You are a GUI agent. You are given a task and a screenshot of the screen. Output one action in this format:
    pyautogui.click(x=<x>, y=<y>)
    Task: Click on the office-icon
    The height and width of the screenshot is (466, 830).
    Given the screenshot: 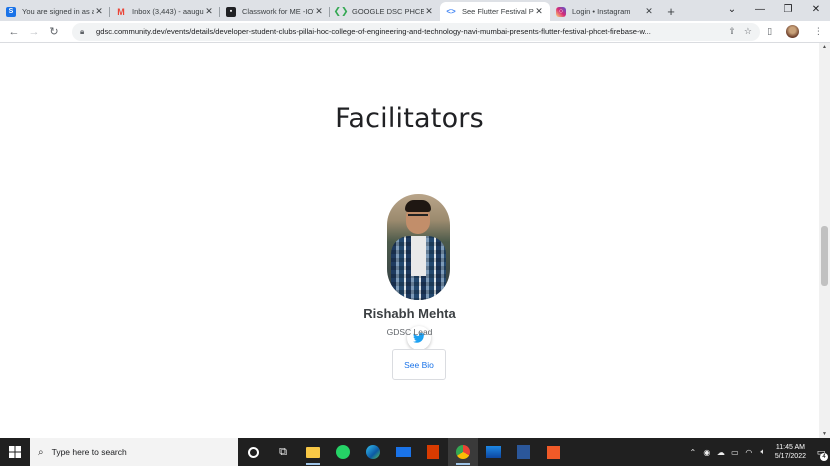 What is the action you would take?
    pyautogui.click(x=433, y=452)
    